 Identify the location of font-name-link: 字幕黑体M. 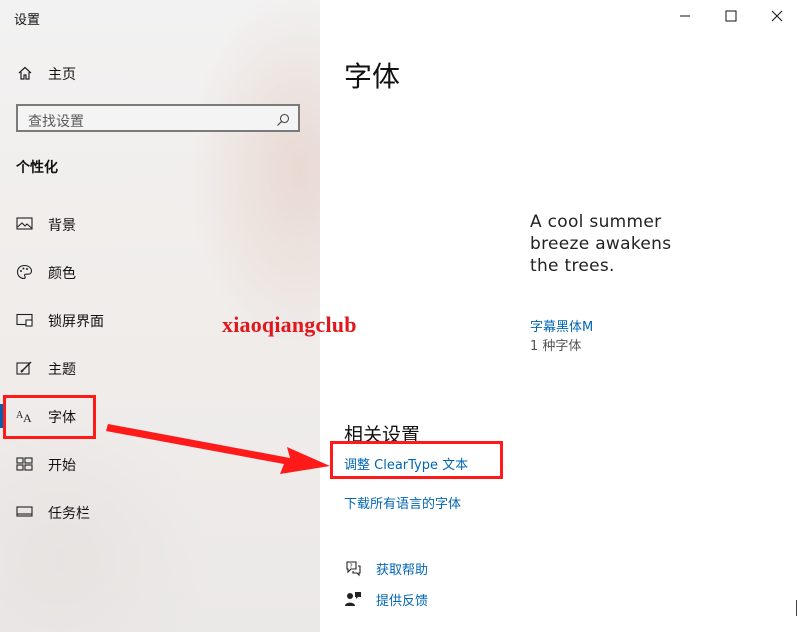
(561, 325).